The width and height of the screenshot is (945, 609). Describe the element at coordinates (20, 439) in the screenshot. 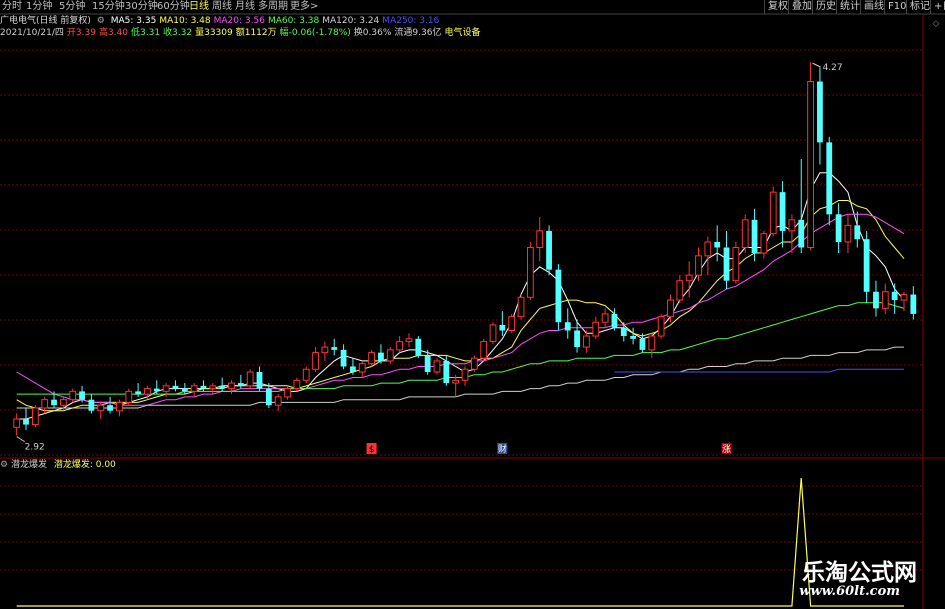

I see `low-pointer` at that location.